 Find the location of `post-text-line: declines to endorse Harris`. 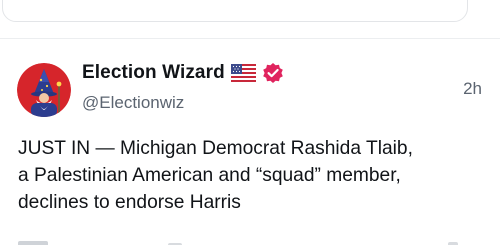

post-text-line: declines to endorse Harris is located at coordinates (129, 202).